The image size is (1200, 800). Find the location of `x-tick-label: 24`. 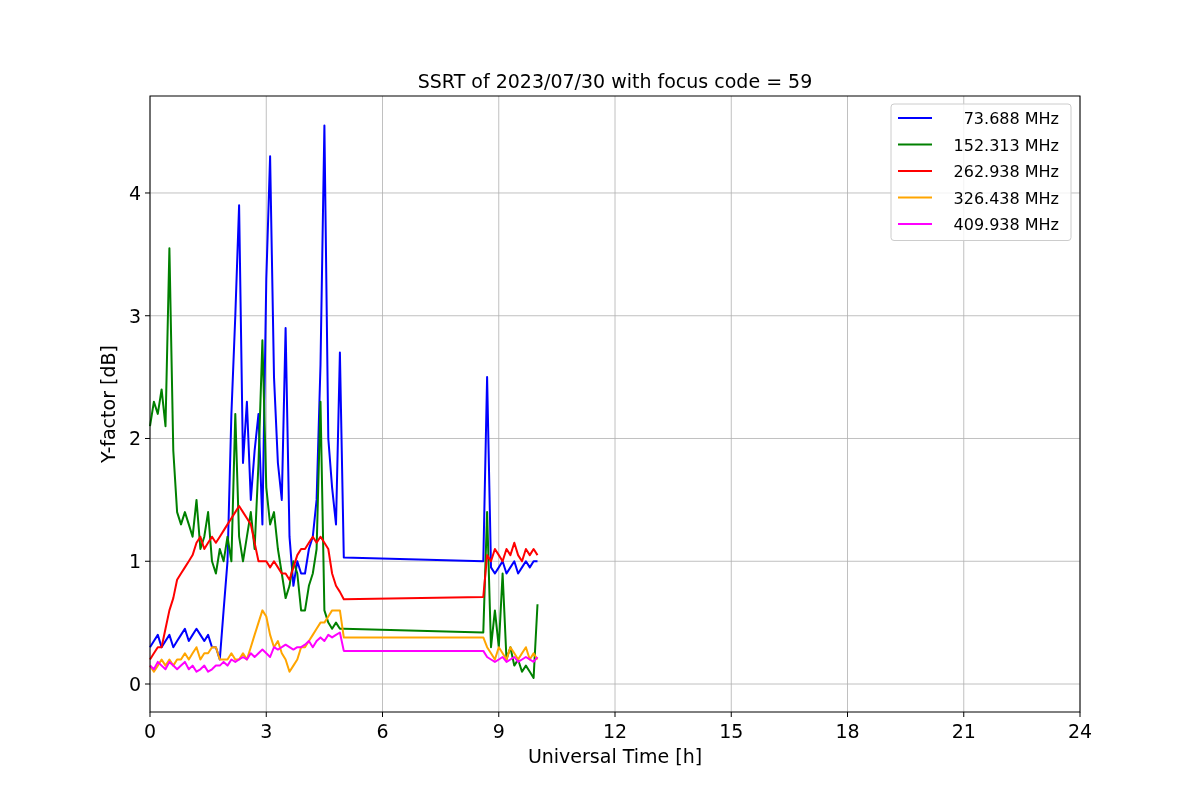

x-tick-label: 24 is located at coordinates (1080, 731).